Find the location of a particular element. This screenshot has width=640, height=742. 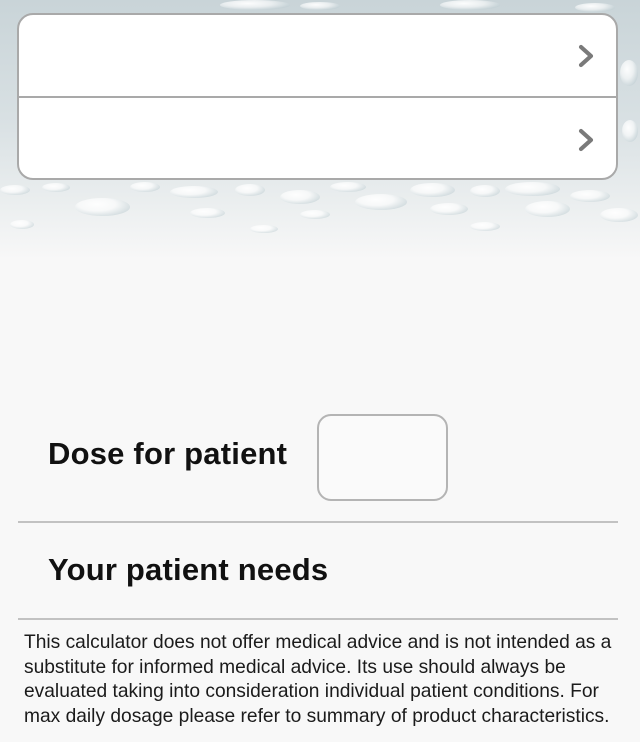

dose-input is located at coordinates (382, 457).